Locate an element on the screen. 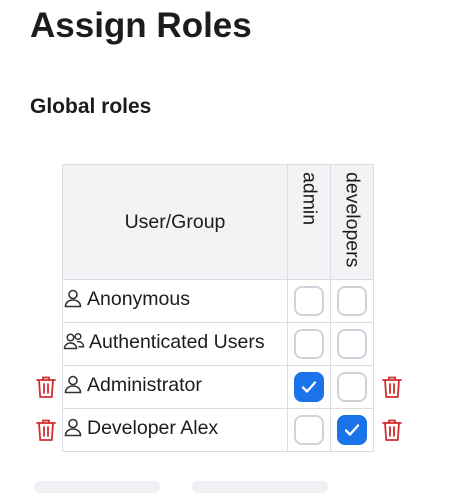 The image size is (466, 493). table-row: Developer Alex is located at coordinates (218, 430).